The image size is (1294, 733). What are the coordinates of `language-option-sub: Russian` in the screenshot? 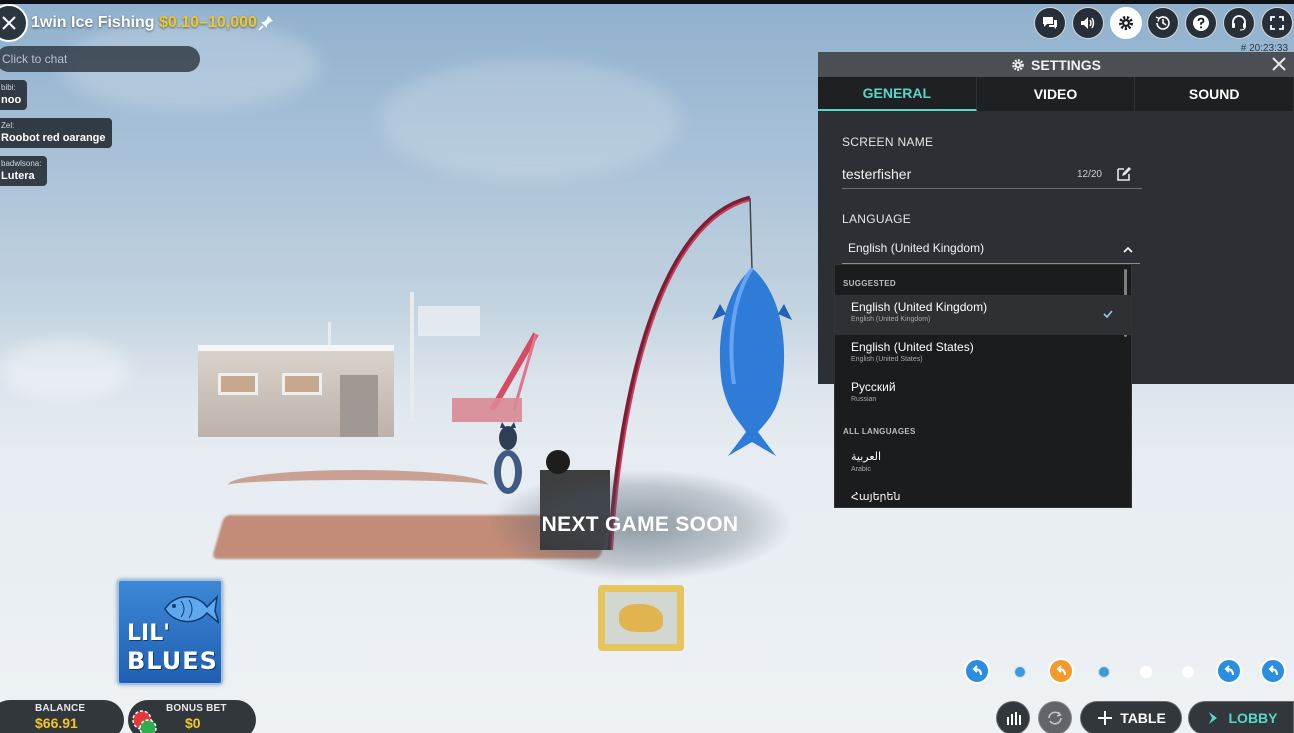 It's located at (864, 399).